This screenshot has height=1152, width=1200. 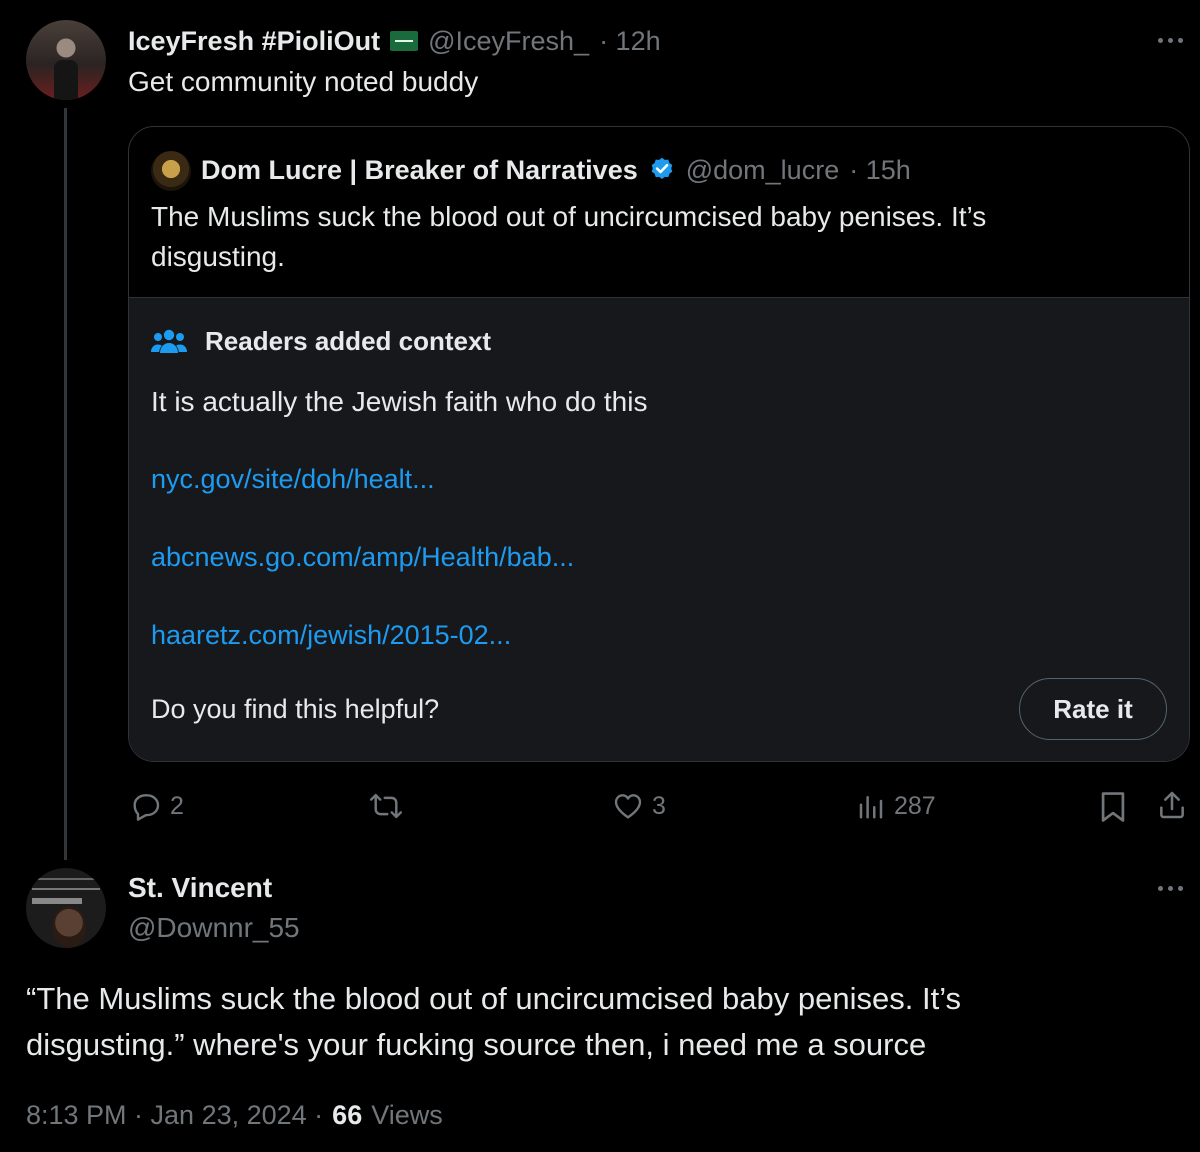 I want to click on saudi-flag-icon, so click(x=404, y=41).